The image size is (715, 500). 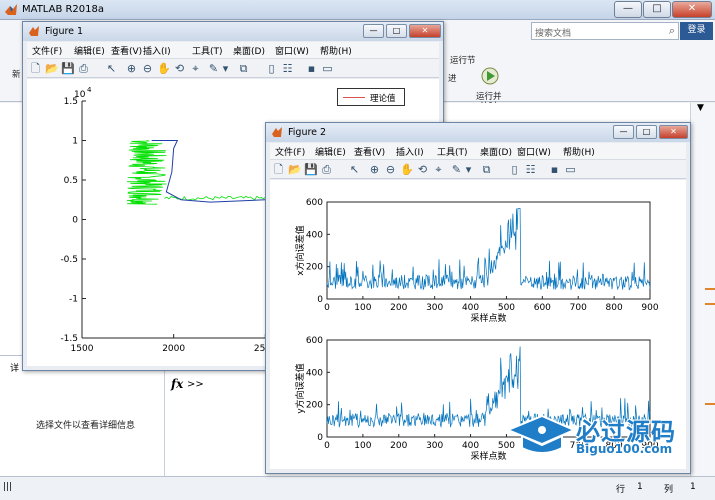 What do you see at coordinates (506, 308) in the screenshot?
I see `x-tick-label: 500` at bounding box center [506, 308].